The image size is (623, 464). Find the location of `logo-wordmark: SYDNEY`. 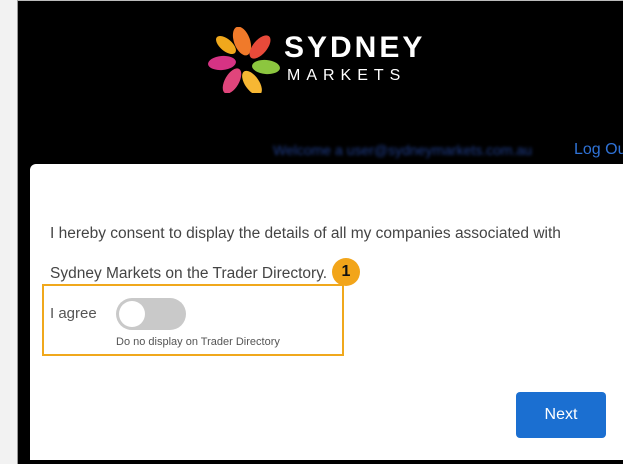

logo-wordmark: SYDNEY is located at coordinates (355, 47).